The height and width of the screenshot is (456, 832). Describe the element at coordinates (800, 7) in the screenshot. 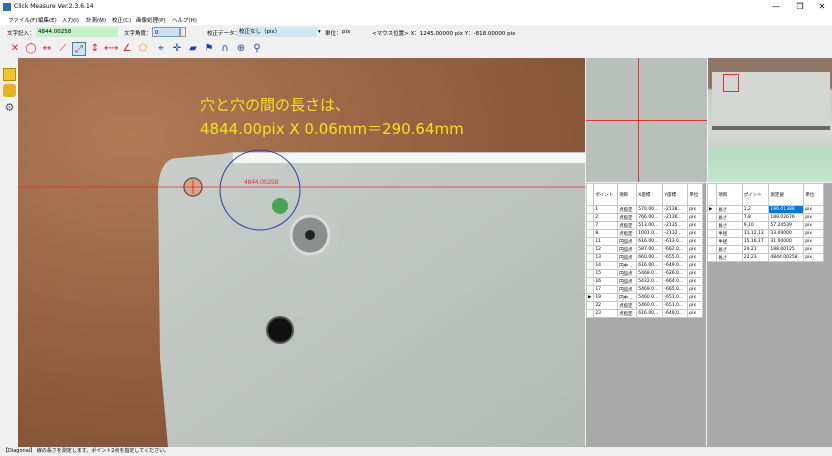

I see `maximize-button: ❐` at that location.